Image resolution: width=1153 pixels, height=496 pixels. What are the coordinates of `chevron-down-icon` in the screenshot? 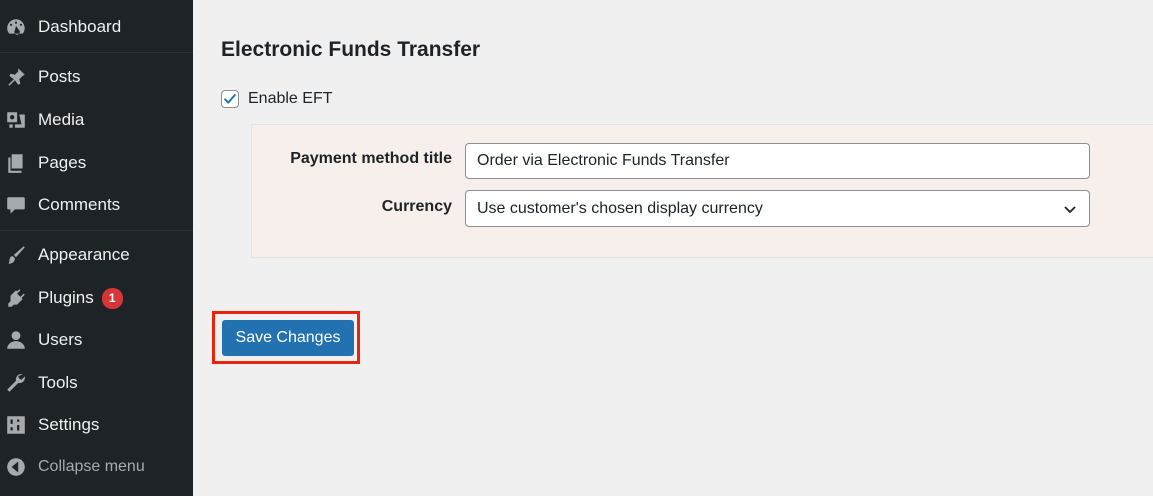 It's located at (1070, 209).